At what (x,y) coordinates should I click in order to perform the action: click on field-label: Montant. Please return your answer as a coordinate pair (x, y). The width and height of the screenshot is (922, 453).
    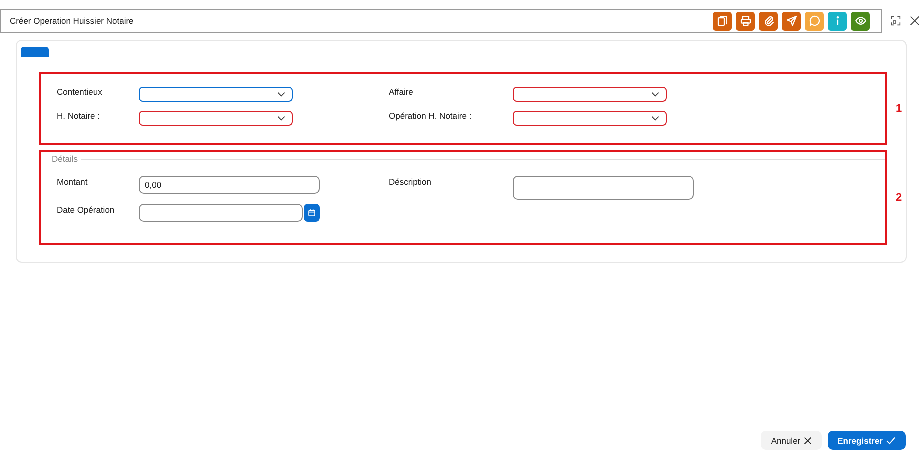
    Looking at the image, I should click on (73, 181).